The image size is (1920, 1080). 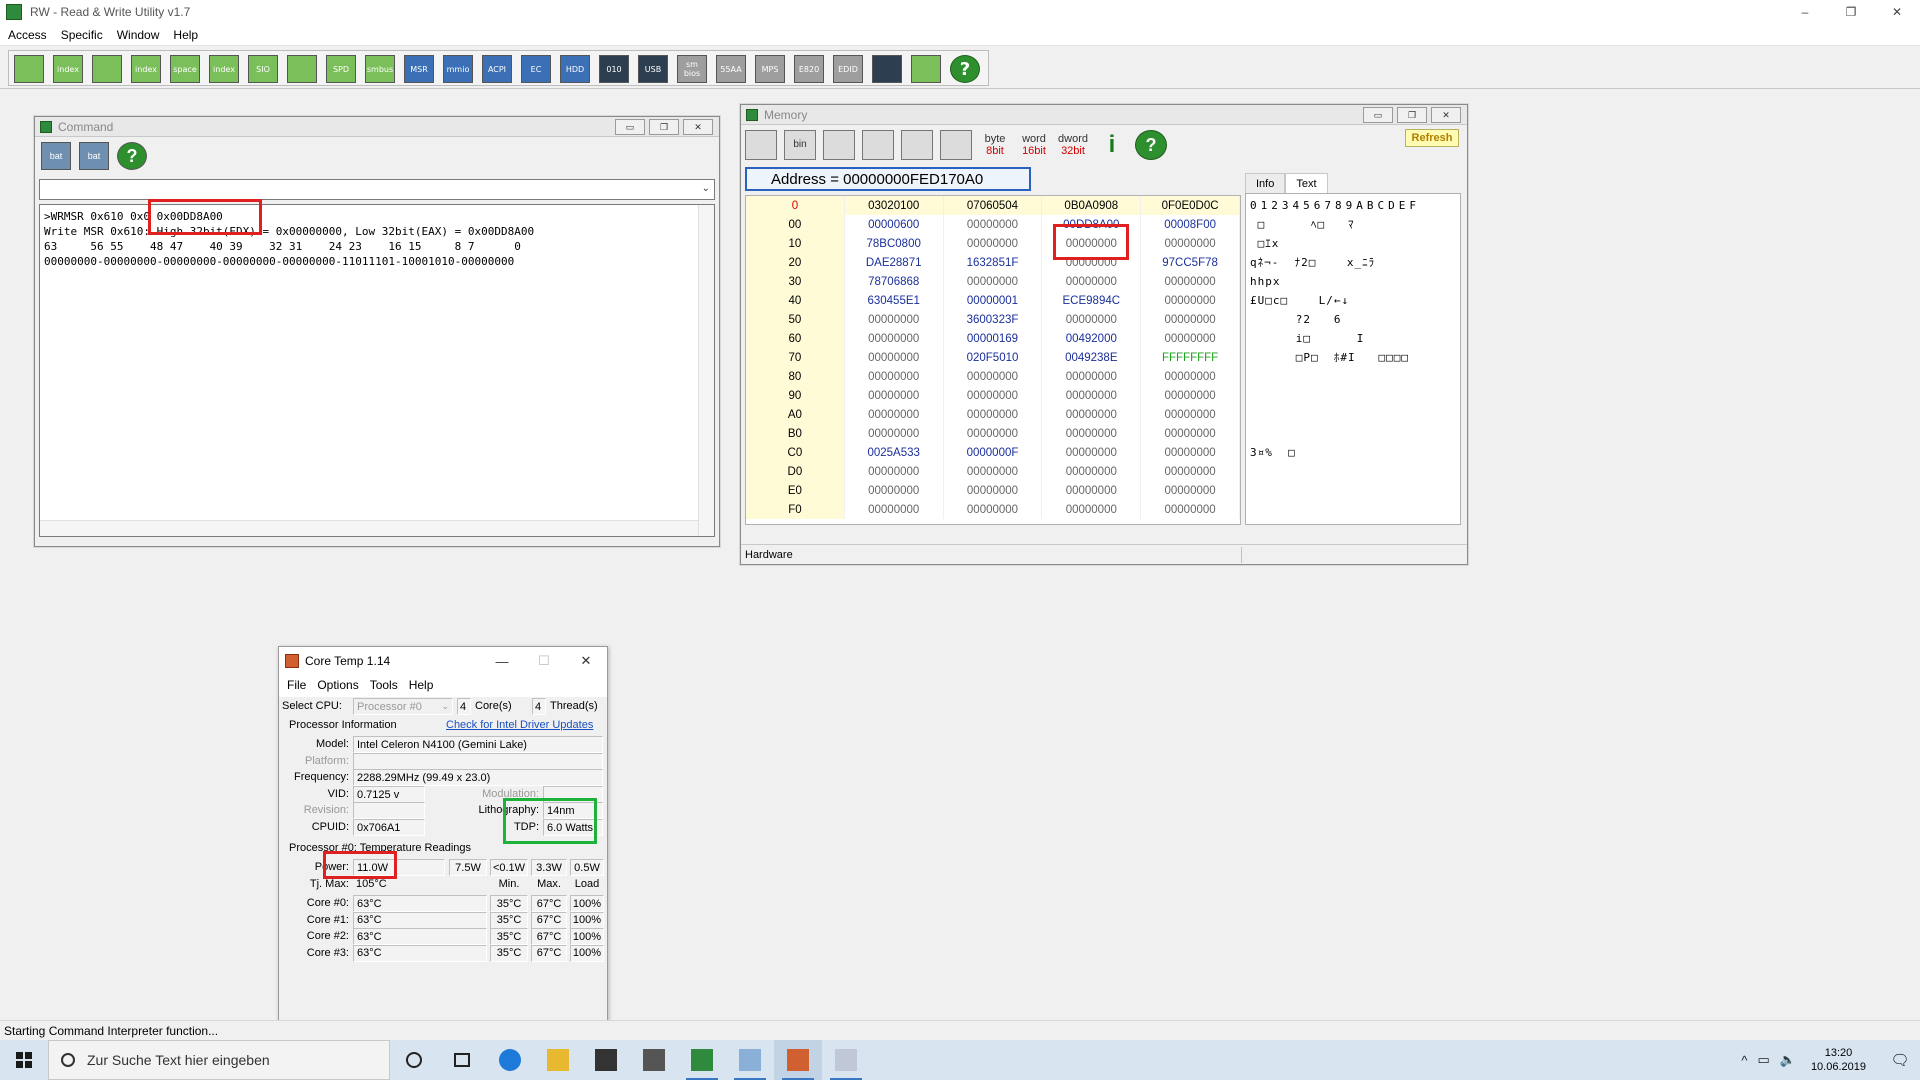 I want to click on acpi-button: ACPI, so click(x=497, y=69).